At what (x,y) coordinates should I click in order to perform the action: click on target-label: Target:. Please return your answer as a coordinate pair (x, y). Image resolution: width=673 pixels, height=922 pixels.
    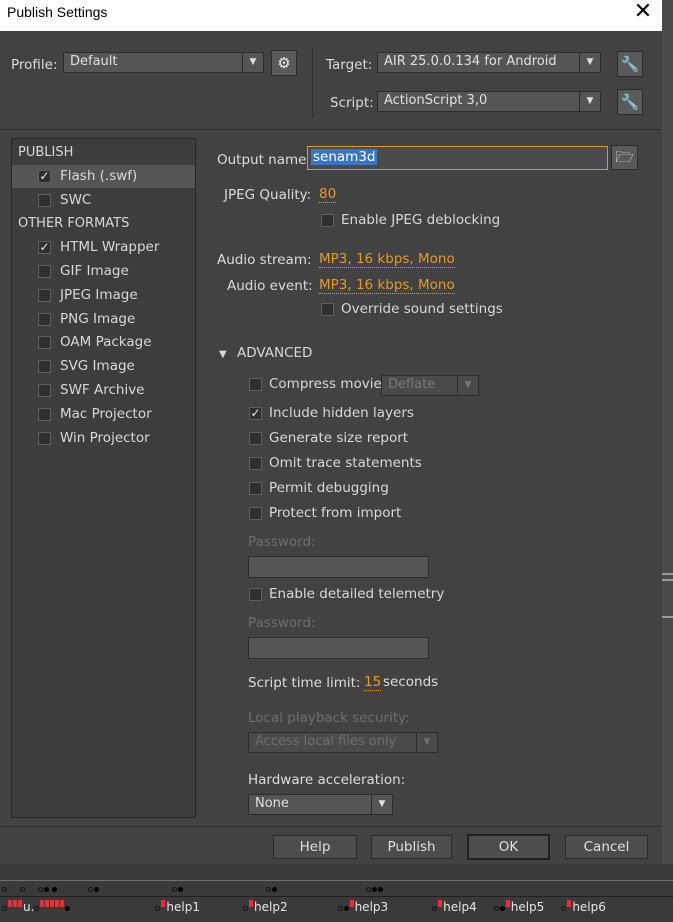
    Looking at the image, I should click on (349, 65).